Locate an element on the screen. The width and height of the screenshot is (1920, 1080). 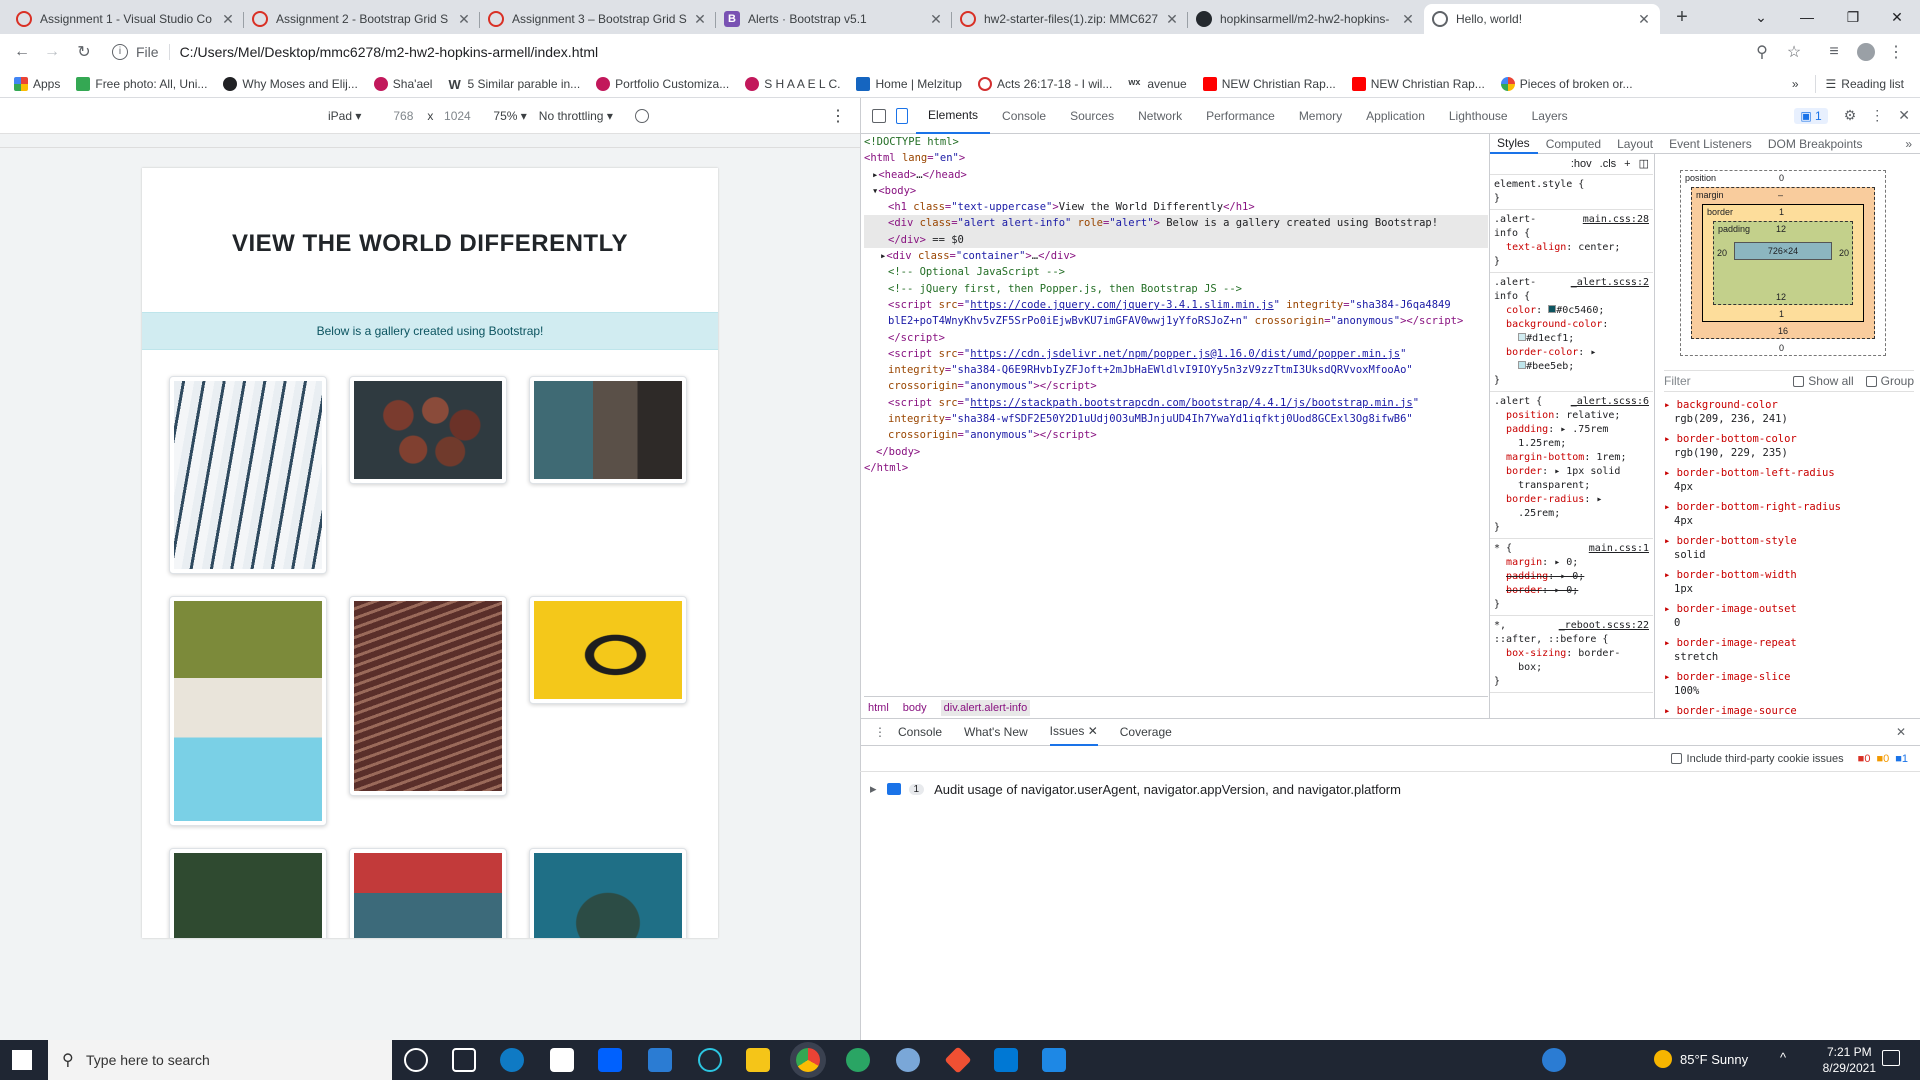
drawer-tab-issues: Issues ✕ is located at coordinates (1073, 732).